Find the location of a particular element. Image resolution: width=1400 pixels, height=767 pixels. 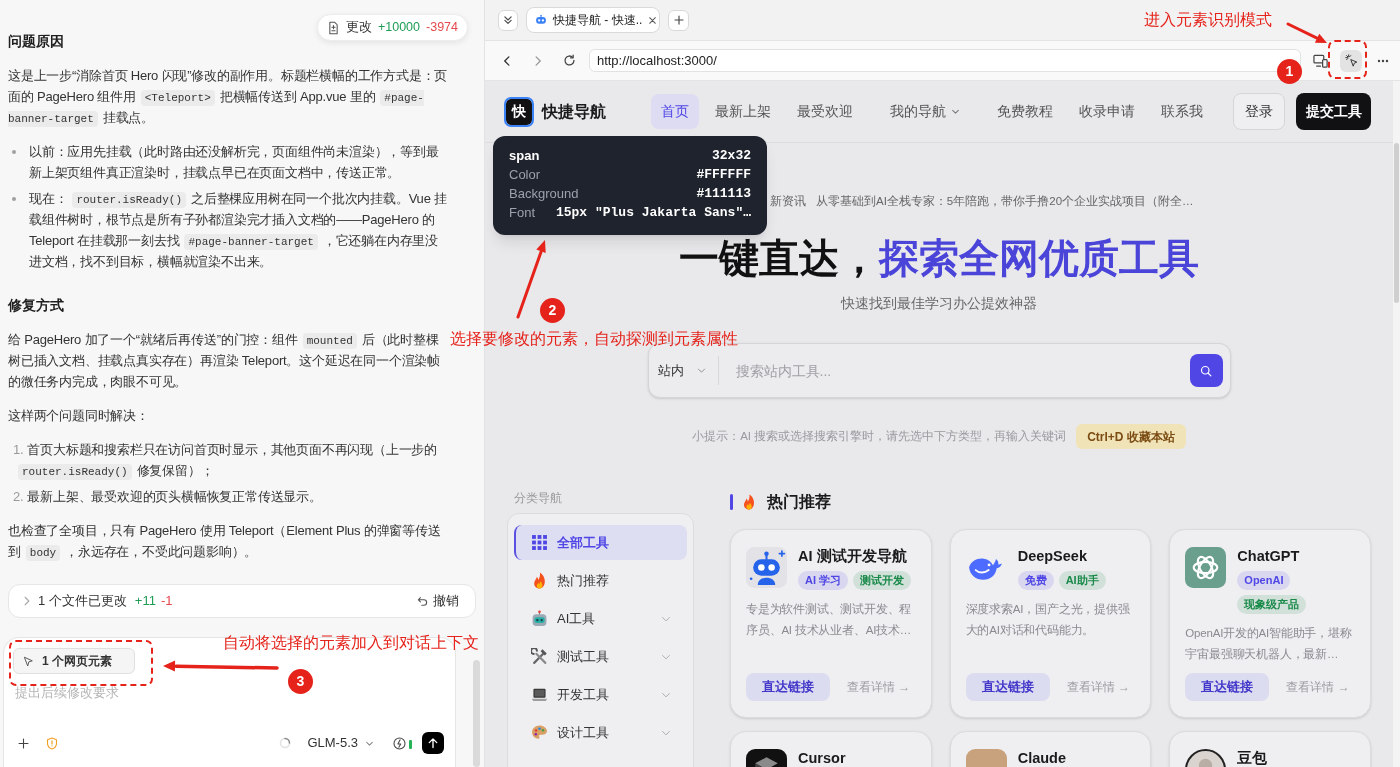

palette-icon is located at coordinates (539, 732).